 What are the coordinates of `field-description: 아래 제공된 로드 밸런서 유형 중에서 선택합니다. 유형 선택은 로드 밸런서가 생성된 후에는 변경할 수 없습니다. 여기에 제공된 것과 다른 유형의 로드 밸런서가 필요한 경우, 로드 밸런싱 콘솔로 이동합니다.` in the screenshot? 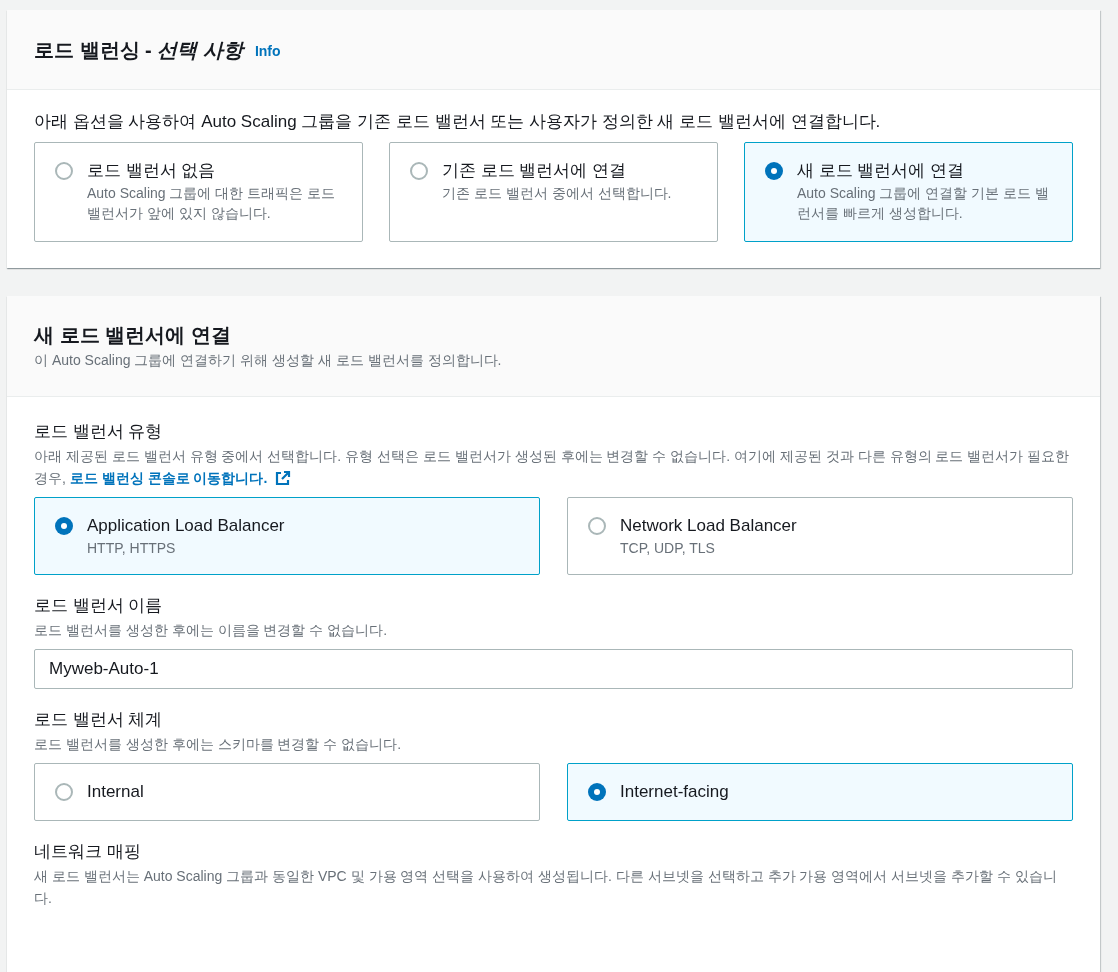 It's located at (553, 467).